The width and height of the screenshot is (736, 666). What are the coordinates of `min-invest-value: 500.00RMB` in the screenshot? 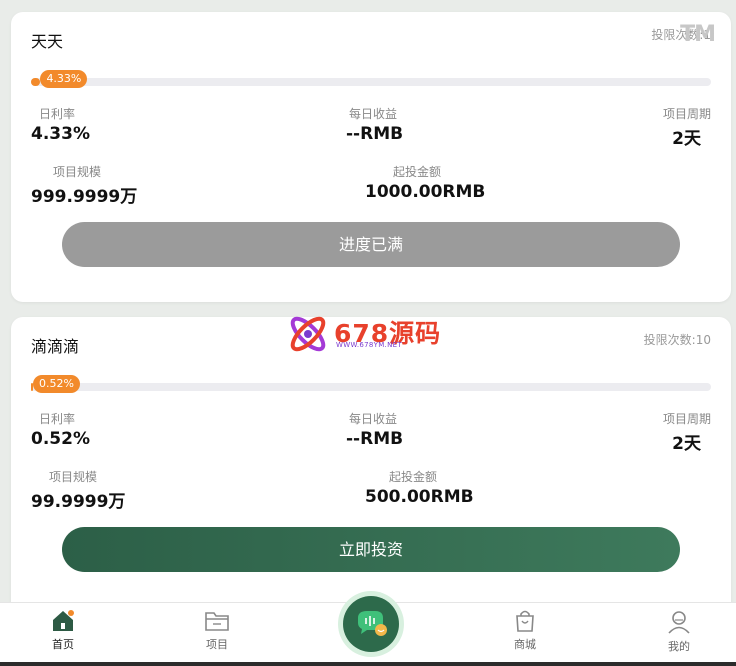 It's located at (419, 497).